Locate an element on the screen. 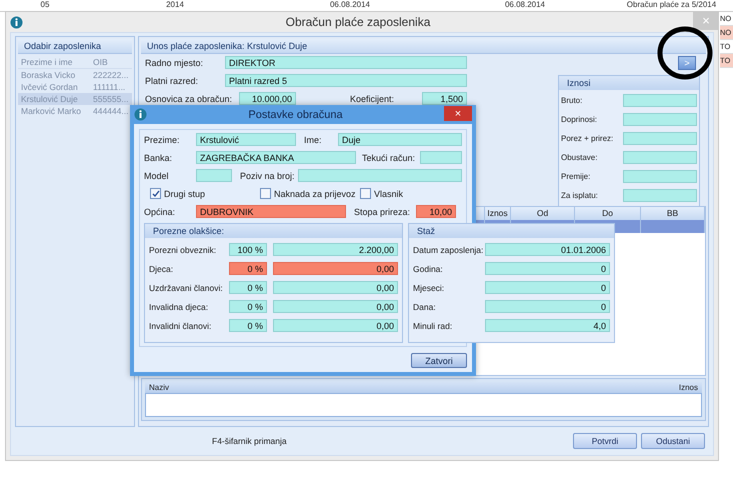 The image size is (733, 485). column-header: Naziv is located at coordinates (373, 387).